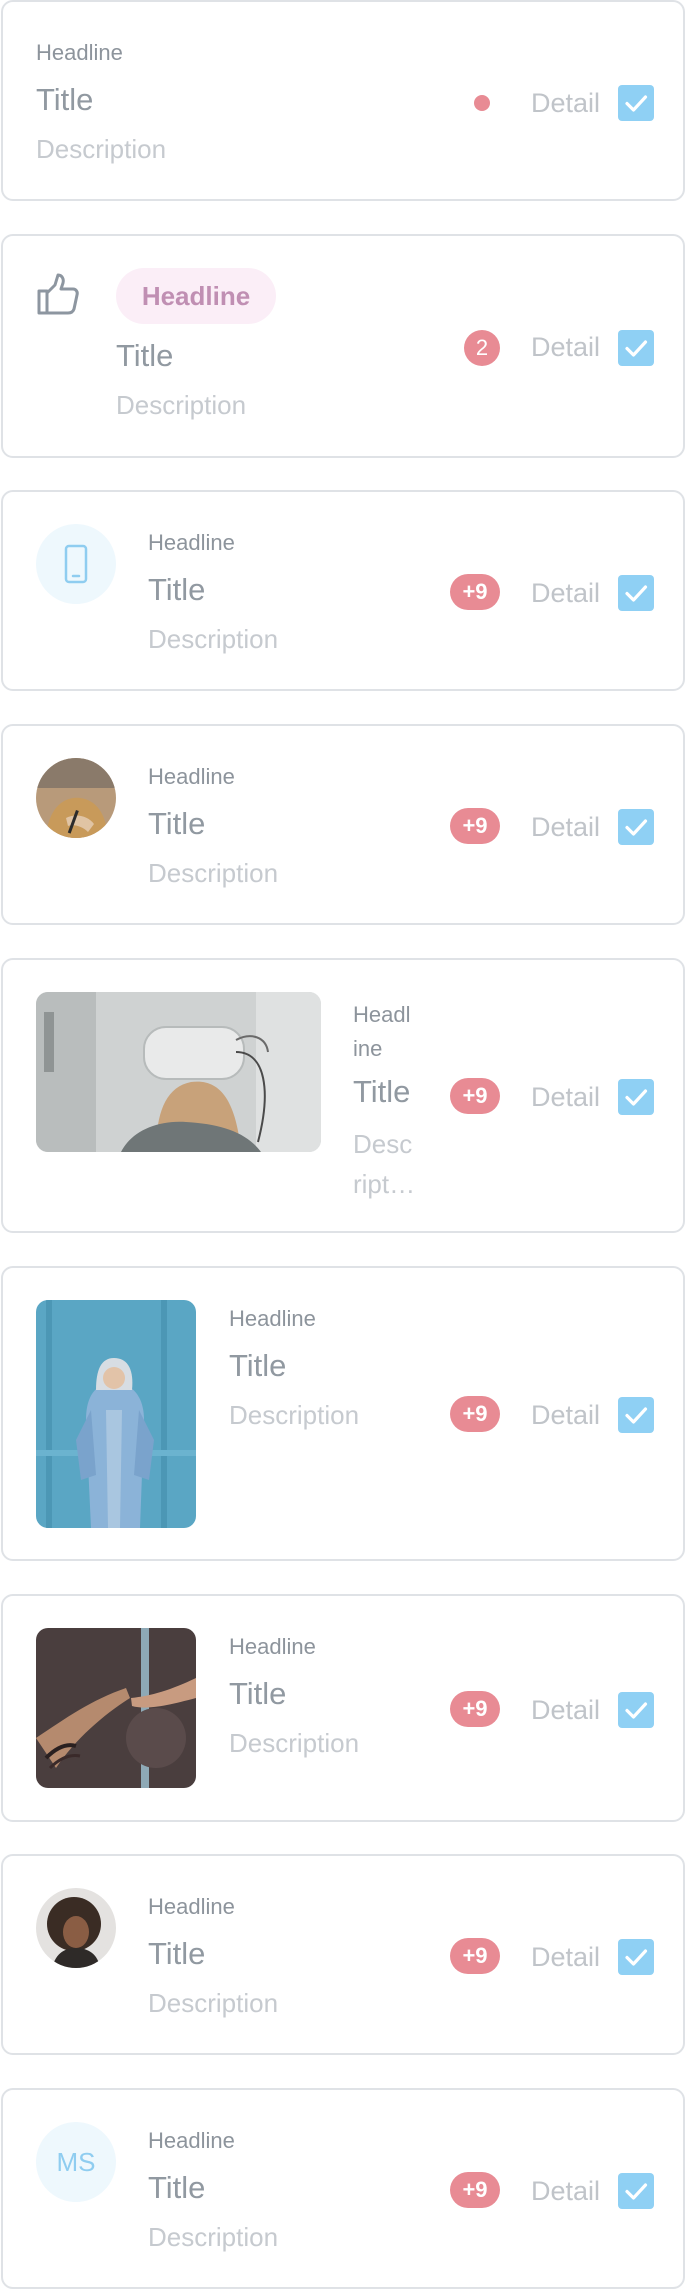  Describe the element at coordinates (58, 294) in the screenshot. I see `thumbs-up-icon` at that location.